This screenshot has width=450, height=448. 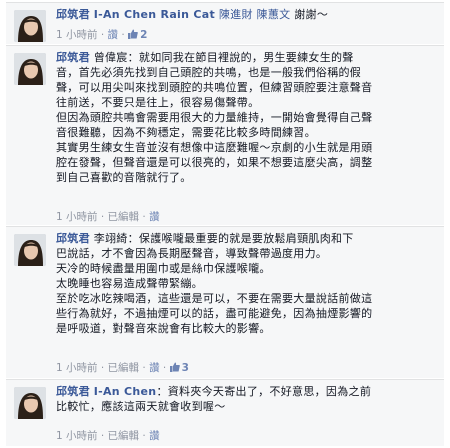 I want to click on user-mention-link: 陳蕙文, so click(x=274, y=14).